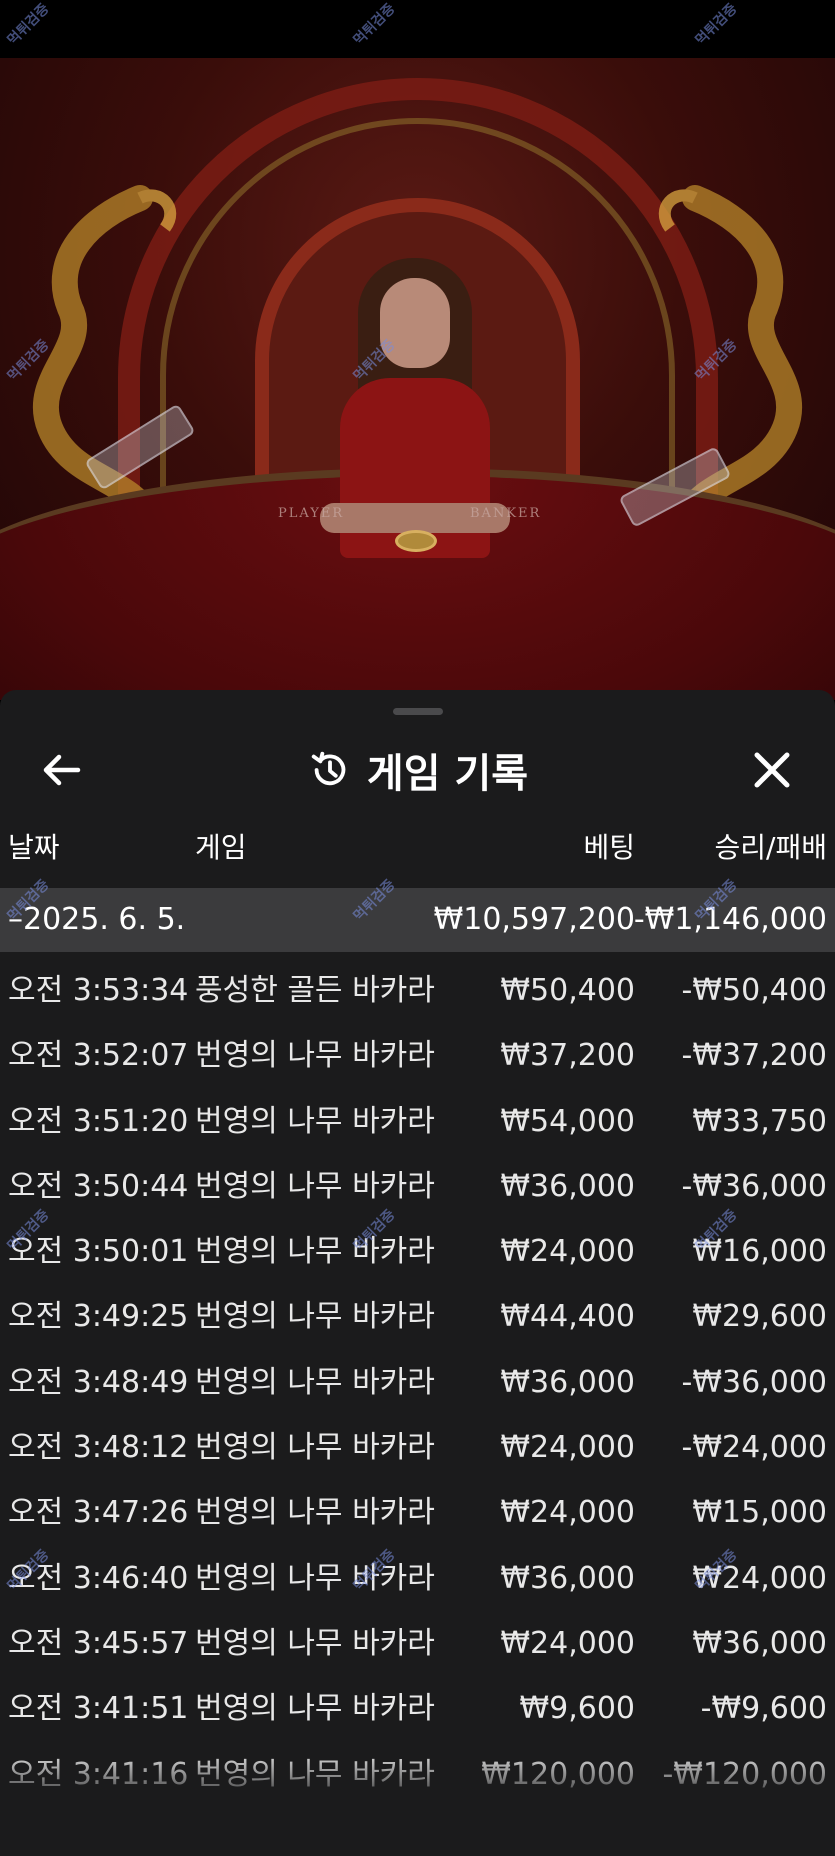  What do you see at coordinates (417, 1702) in the screenshot?
I see `table-row: 오전 3:41:51 번영의 나무 바카라 ₩9,600 -₩9,600` at bounding box center [417, 1702].